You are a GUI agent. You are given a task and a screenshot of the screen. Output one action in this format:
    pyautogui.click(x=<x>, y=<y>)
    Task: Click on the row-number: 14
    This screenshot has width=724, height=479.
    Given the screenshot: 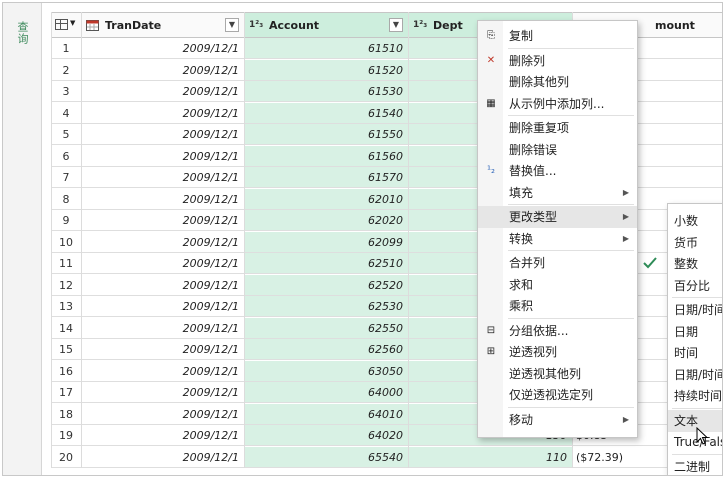 What is the action you would take?
    pyautogui.click(x=66, y=328)
    